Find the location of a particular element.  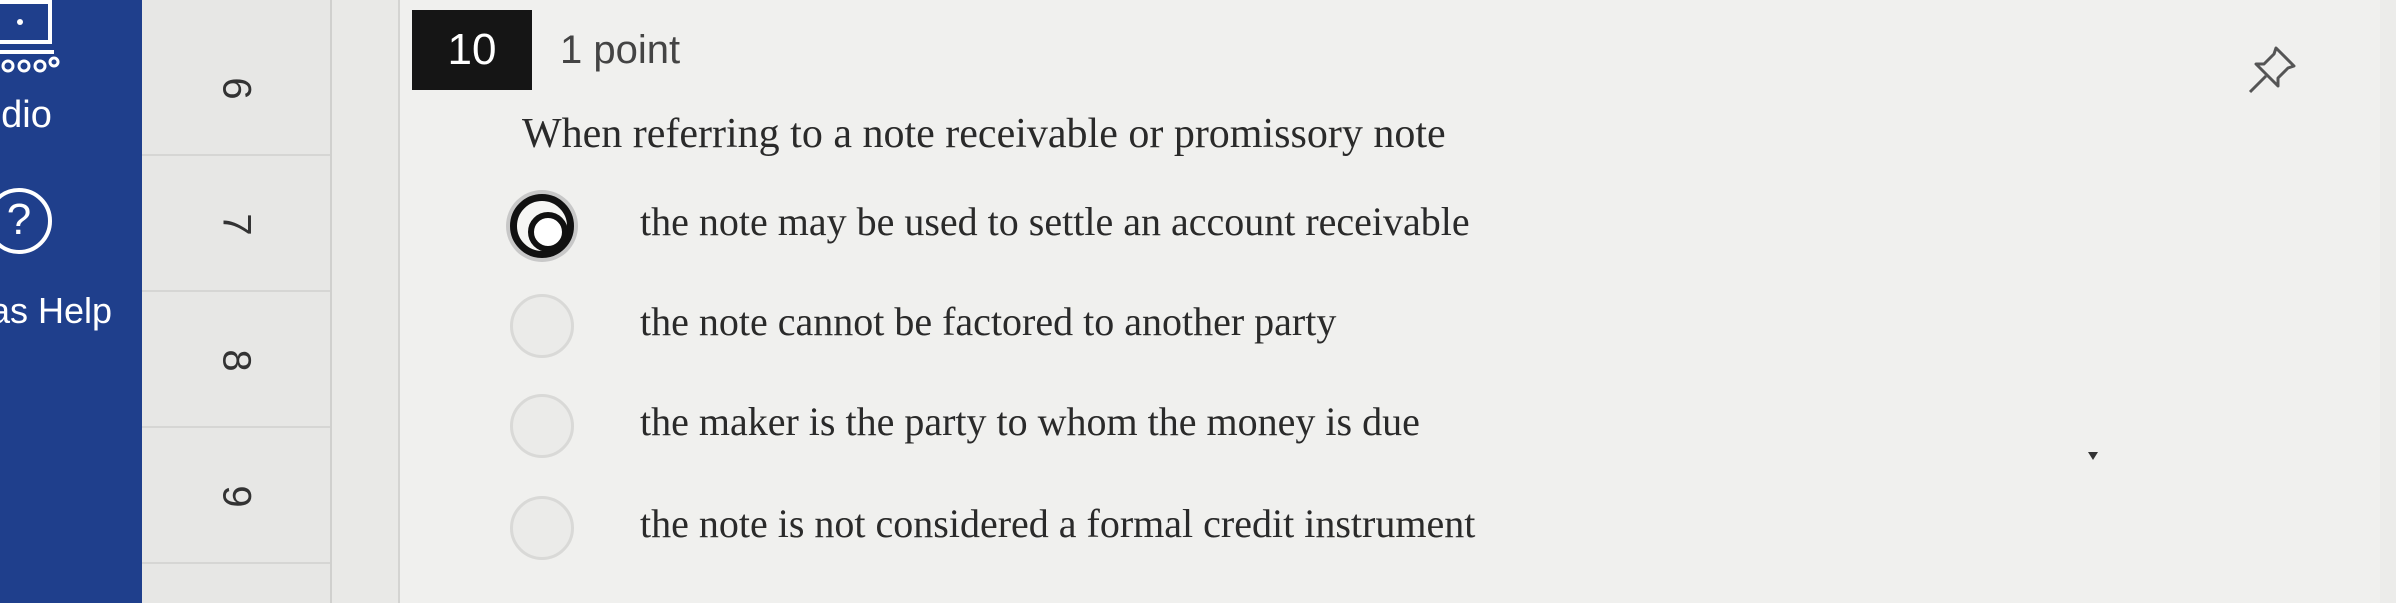

question-nav-item-7: 7 is located at coordinates (236, 225).